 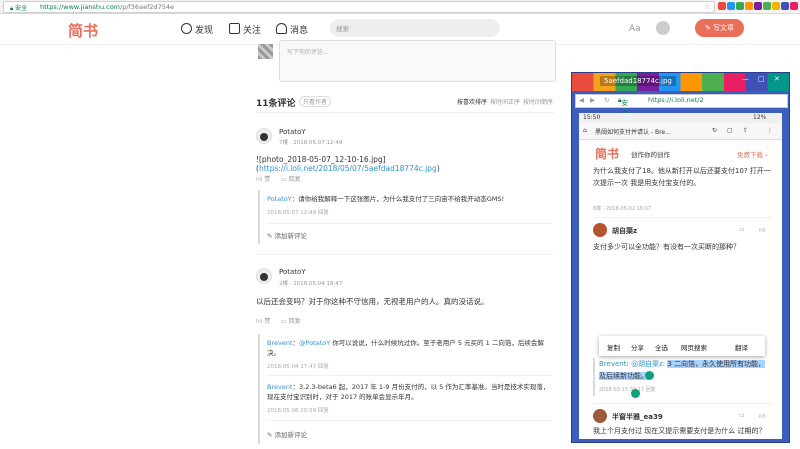 I want to click on phone-comment-meta: 8楼 · 2018-05-02 16:07, so click(x=622, y=209).